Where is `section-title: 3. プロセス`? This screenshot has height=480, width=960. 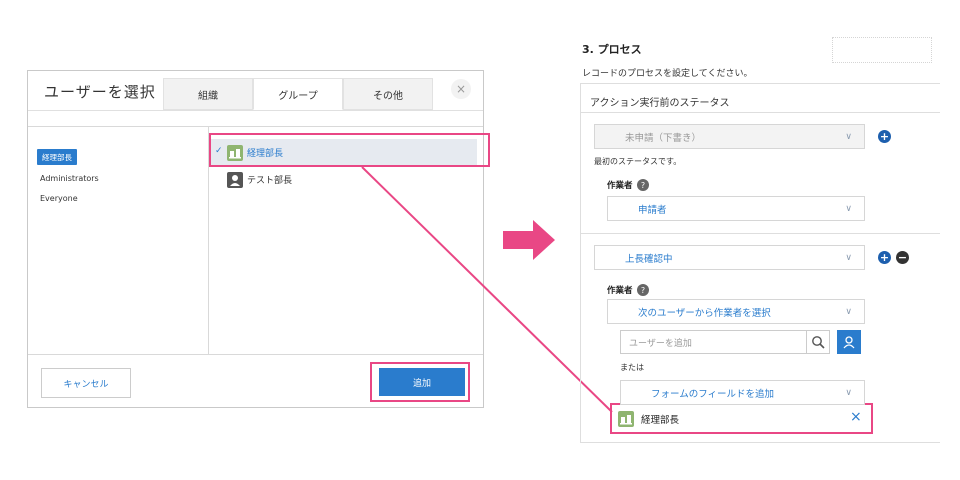
section-title: 3. プロセス is located at coordinates (612, 49).